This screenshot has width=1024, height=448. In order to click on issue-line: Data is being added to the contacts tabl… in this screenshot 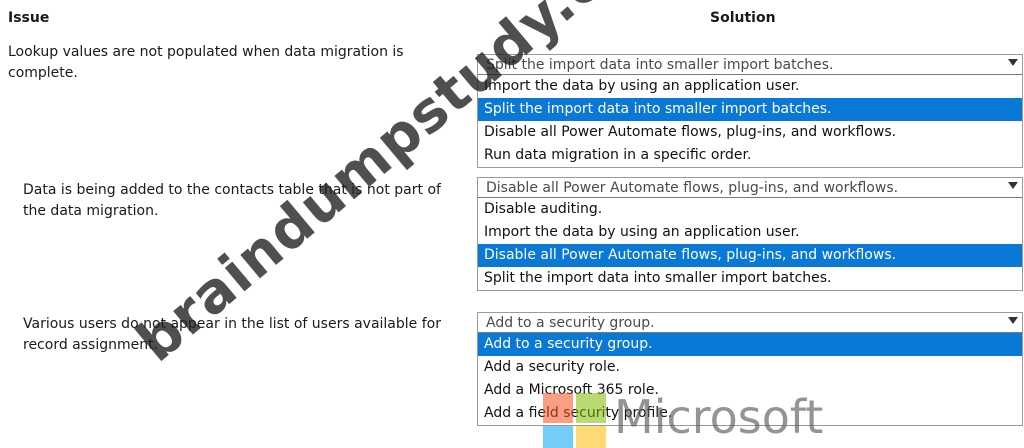, I will do `click(232, 190)`.